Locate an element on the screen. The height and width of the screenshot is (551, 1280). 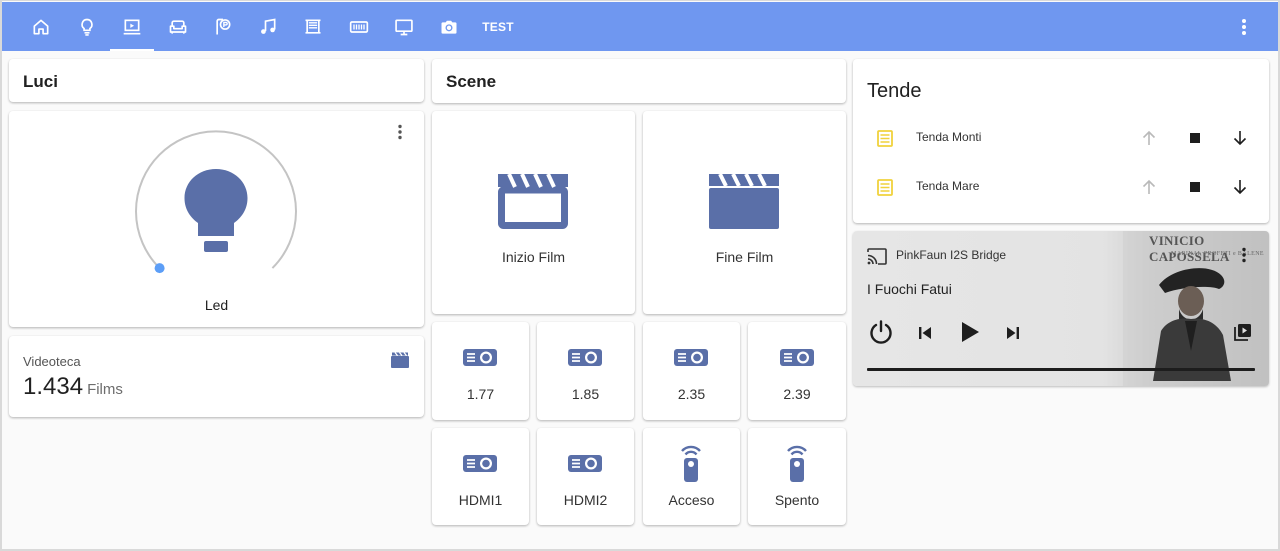
album-artist-text: VINICIO CAPOSSELA is located at coordinates (1189, 248).